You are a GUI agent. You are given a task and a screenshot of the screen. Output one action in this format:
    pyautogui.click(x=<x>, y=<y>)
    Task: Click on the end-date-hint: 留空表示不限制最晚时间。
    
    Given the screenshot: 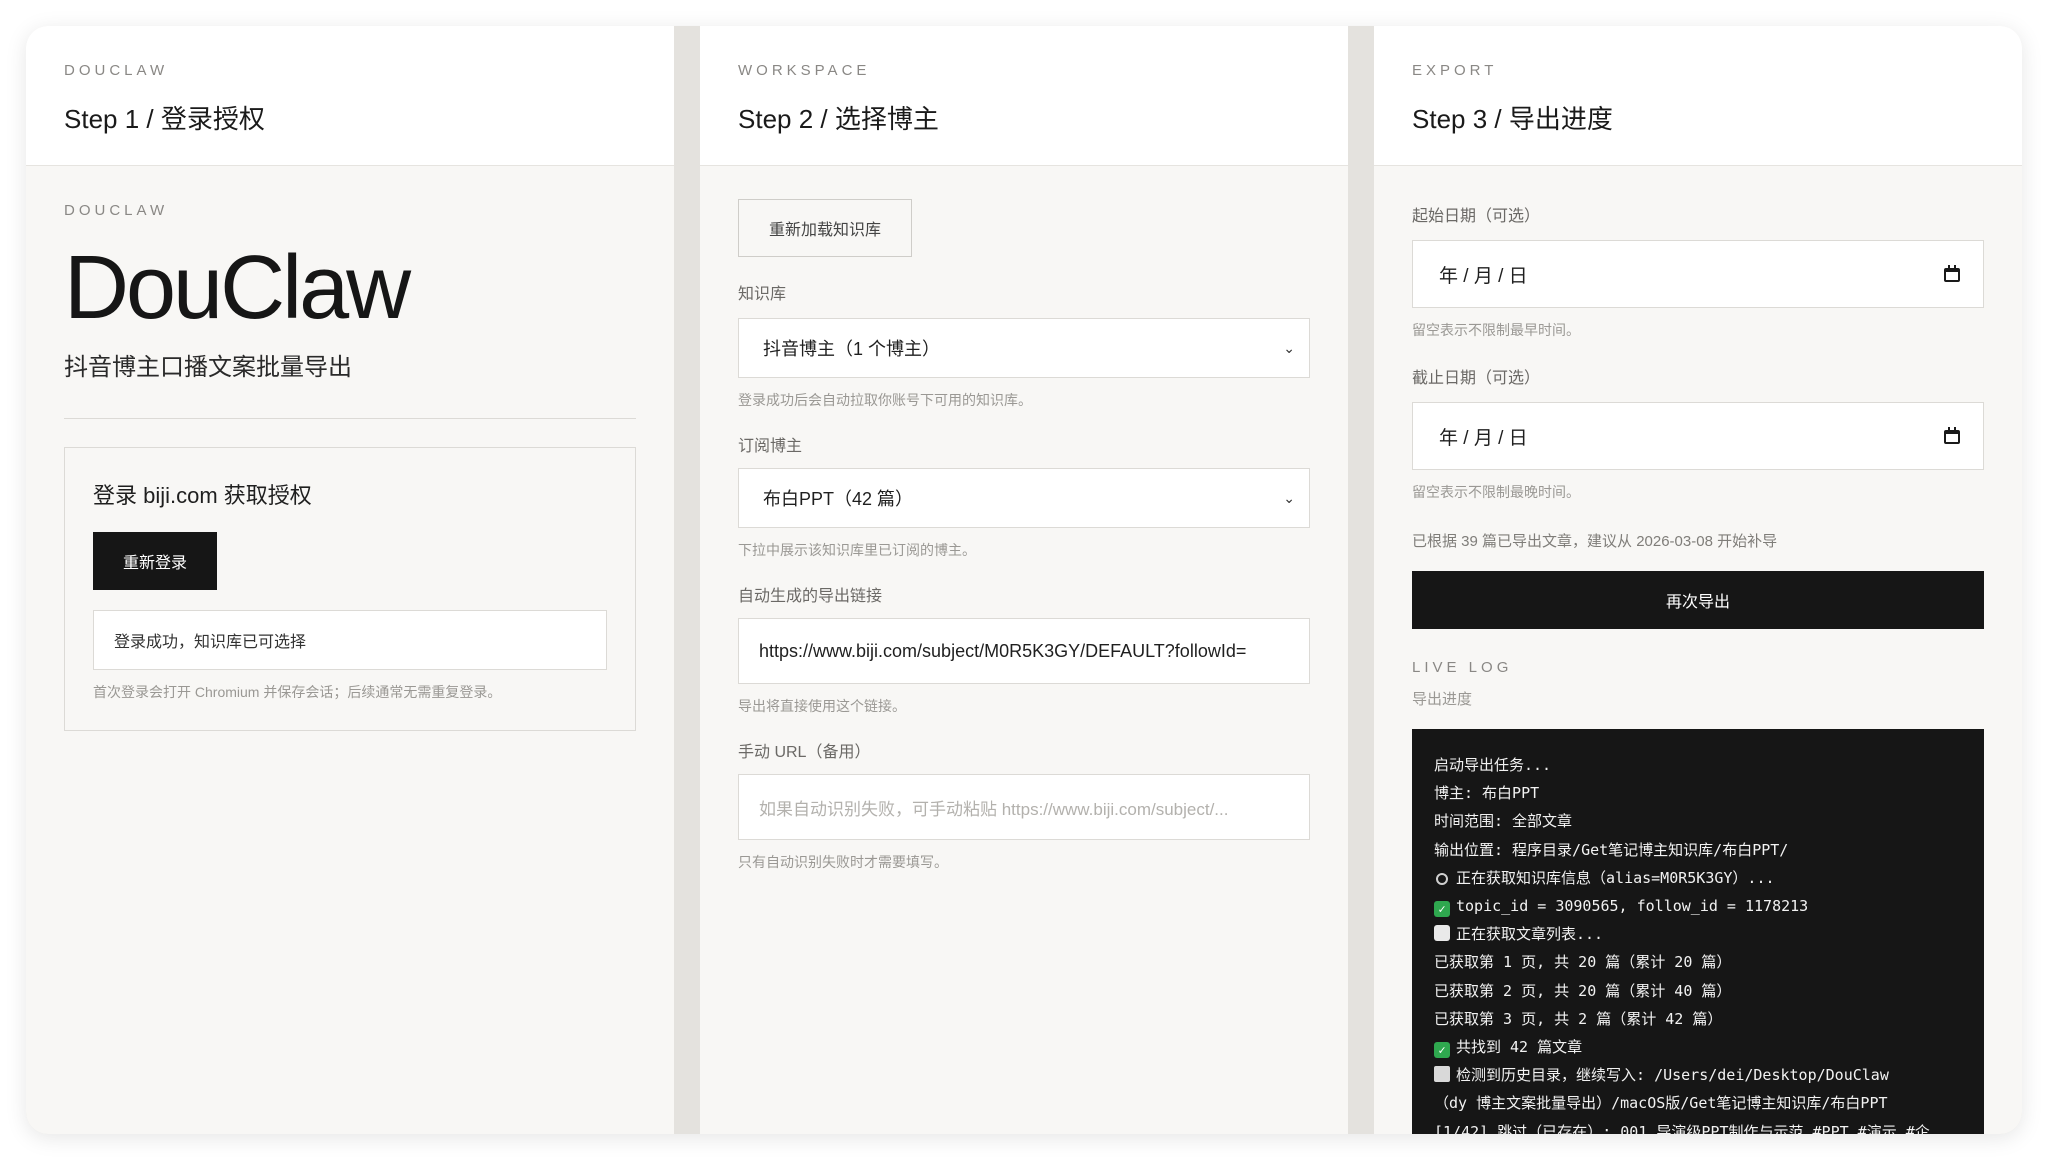 What is the action you would take?
    pyautogui.click(x=1496, y=492)
    